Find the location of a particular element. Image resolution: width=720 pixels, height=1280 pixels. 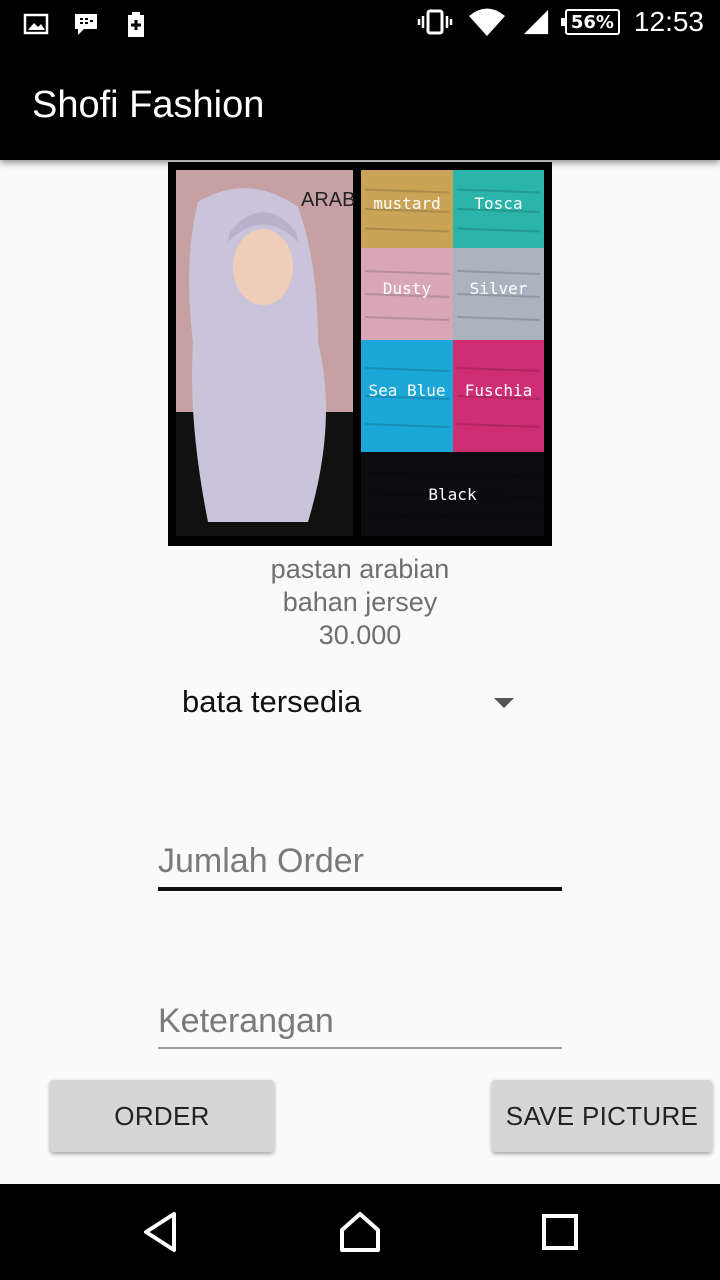

notes-field is located at coordinates (360, 1025).